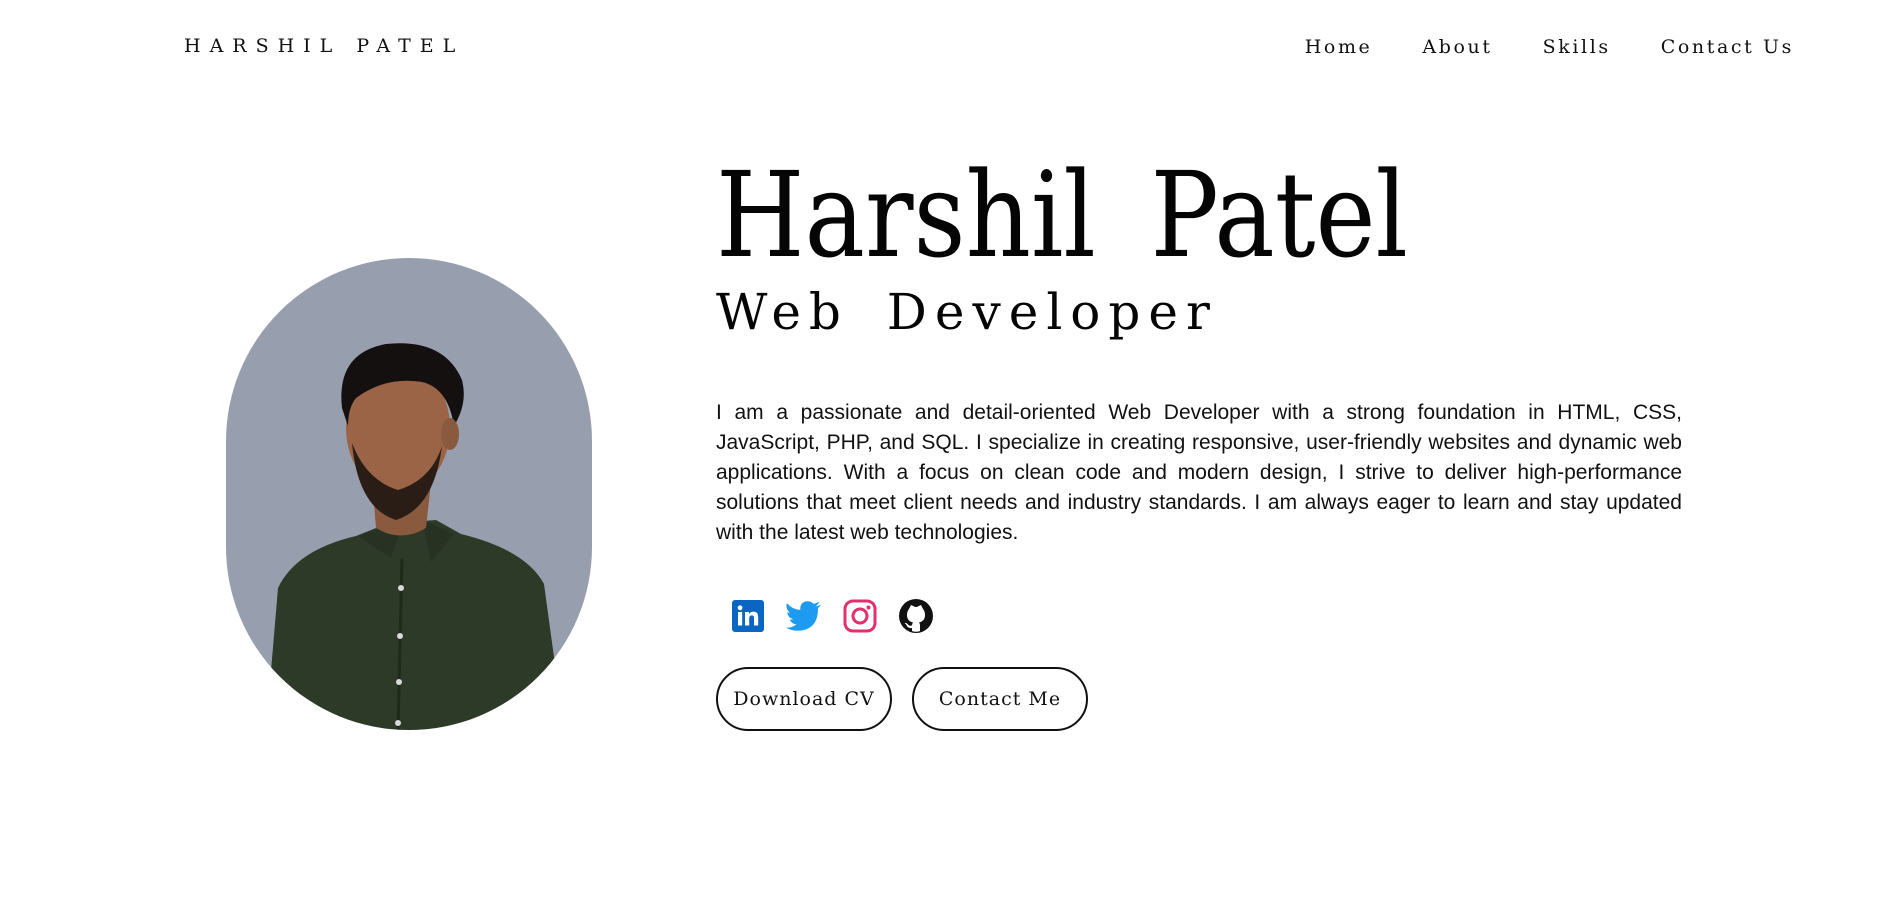  Describe the element at coordinates (324, 46) in the screenshot. I see `brand-logo: HARSHIL PATEL` at that location.